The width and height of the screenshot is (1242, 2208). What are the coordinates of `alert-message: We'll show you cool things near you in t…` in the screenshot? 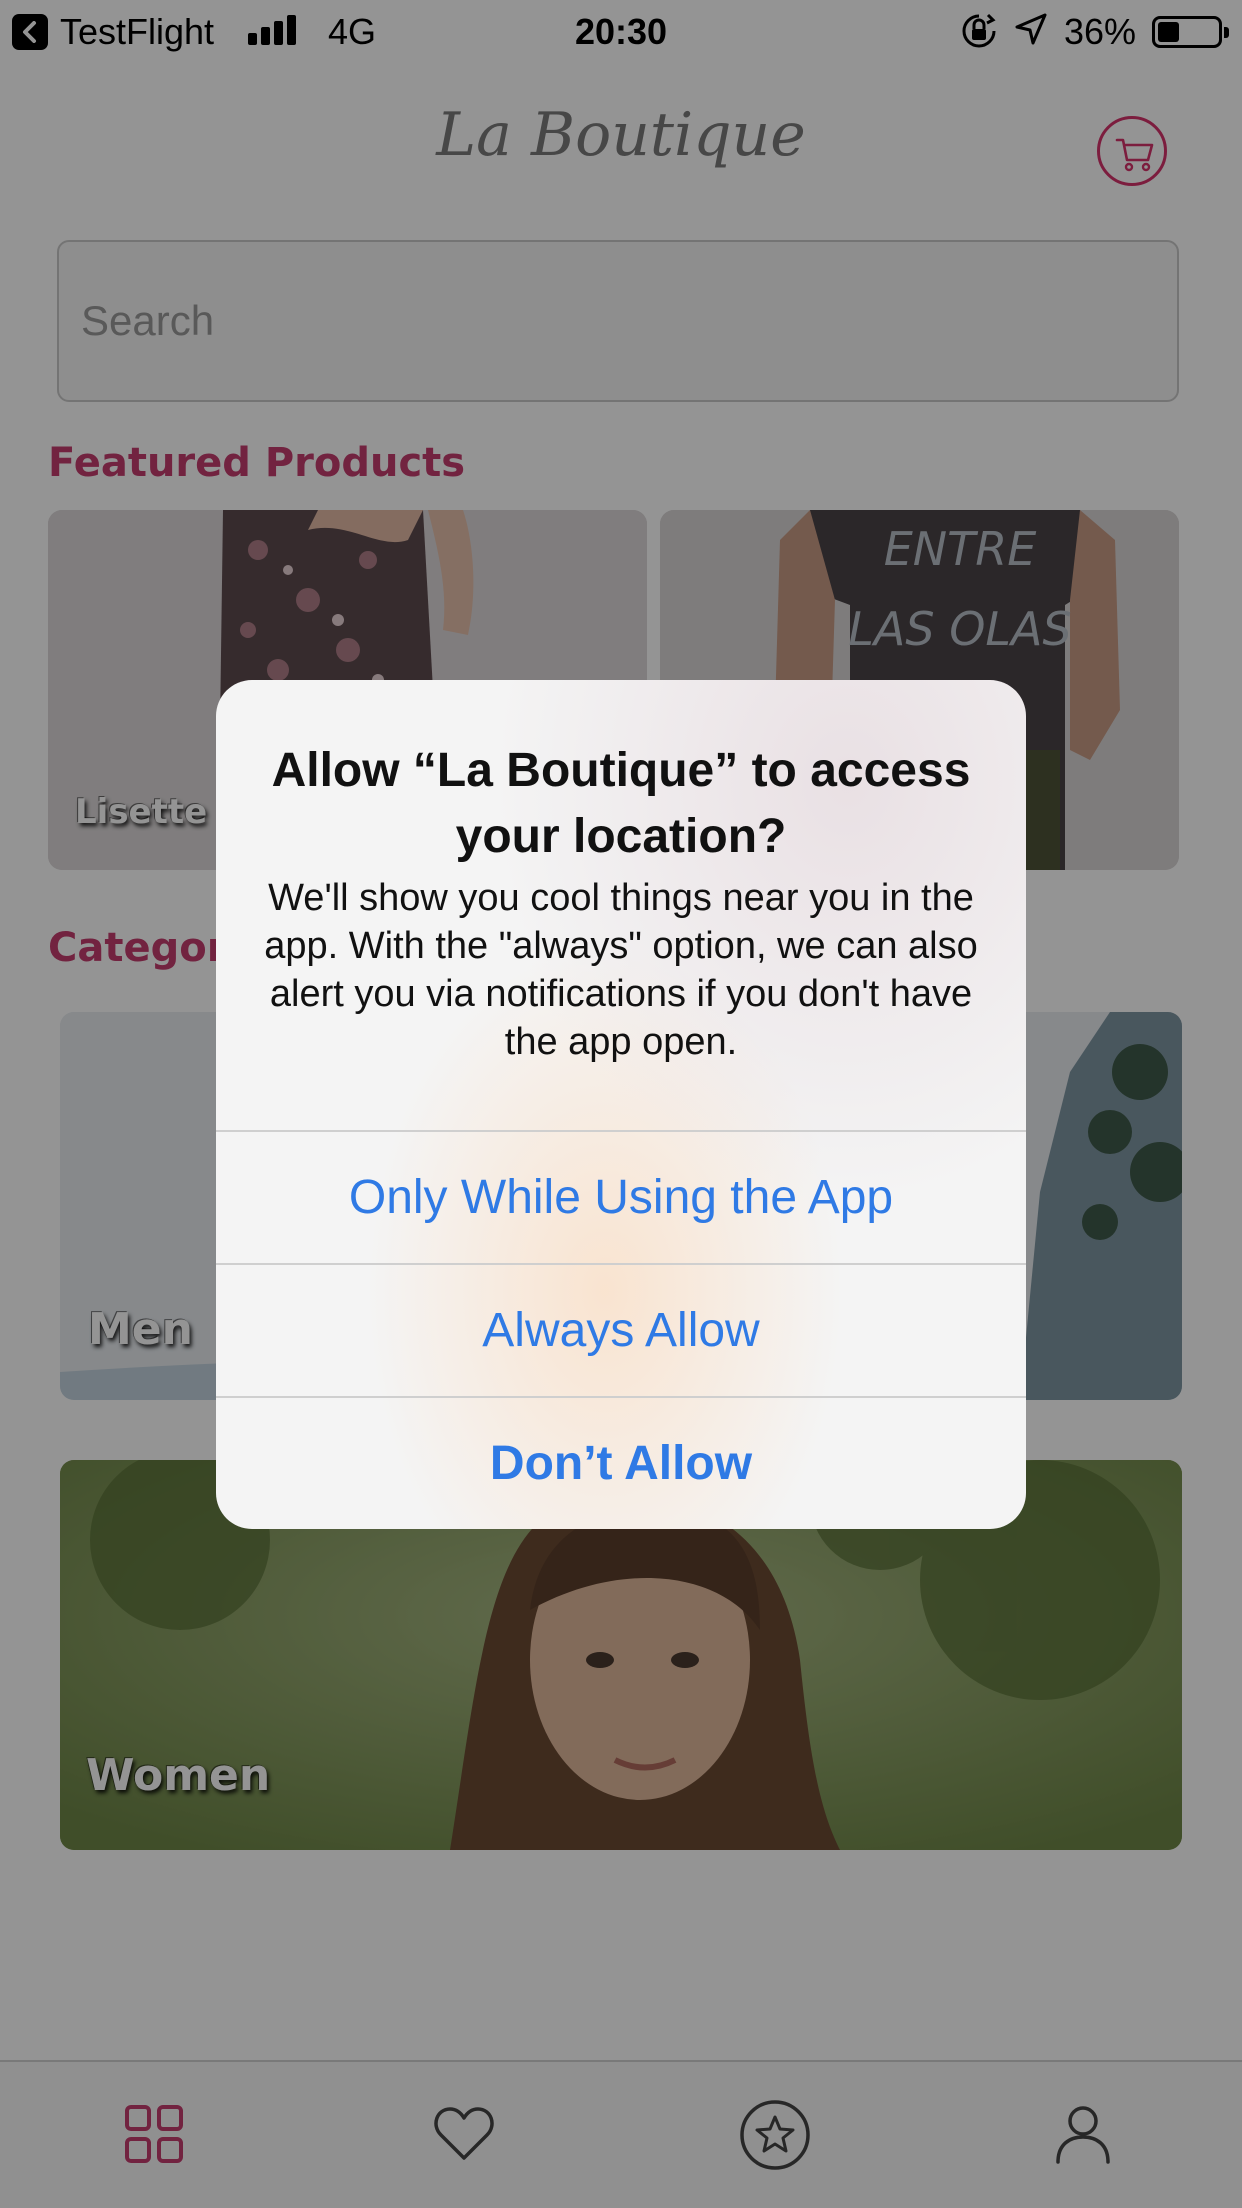 It's located at (621, 970).